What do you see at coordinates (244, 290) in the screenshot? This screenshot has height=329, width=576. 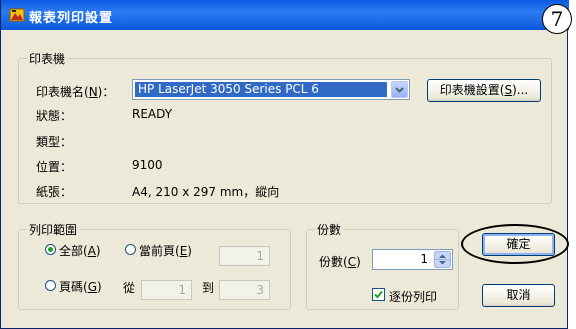 I see `to-page-input: 3` at bounding box center [244, 290].